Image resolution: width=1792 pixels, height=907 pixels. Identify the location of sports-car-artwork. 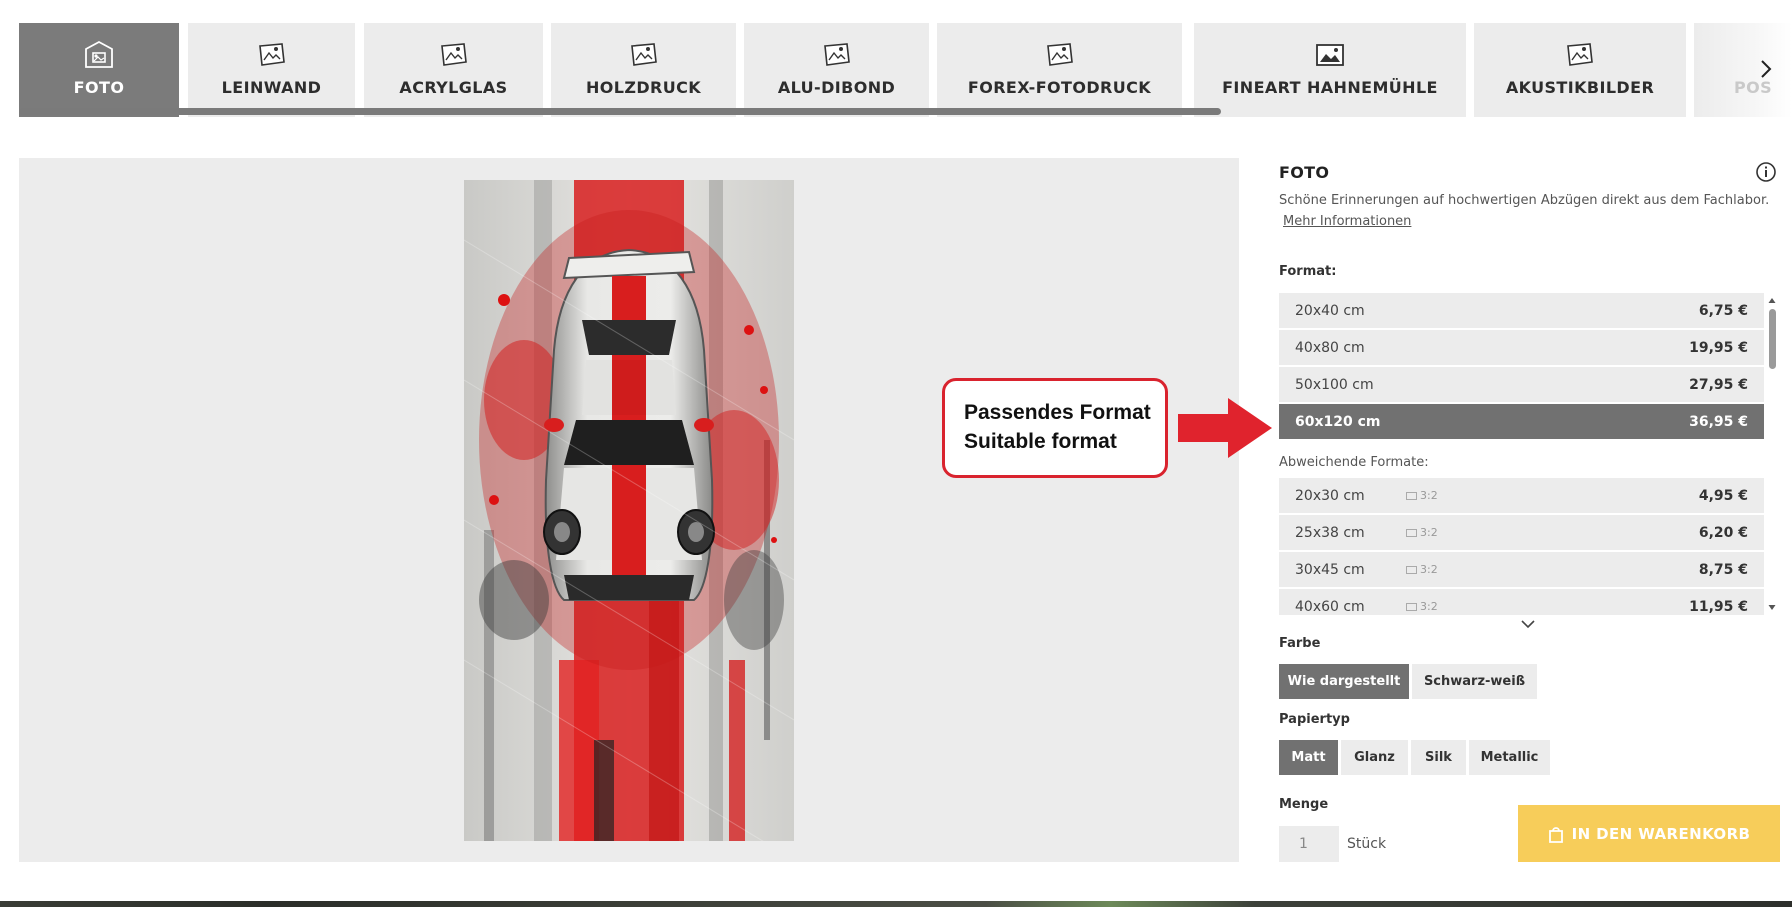
(629, 510).